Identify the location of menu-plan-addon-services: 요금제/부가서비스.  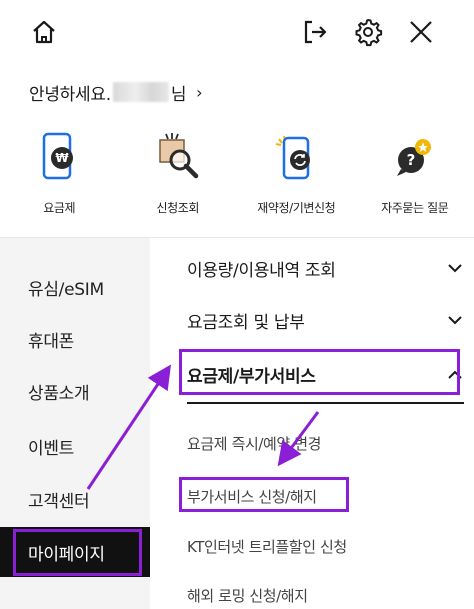
(325, 374).